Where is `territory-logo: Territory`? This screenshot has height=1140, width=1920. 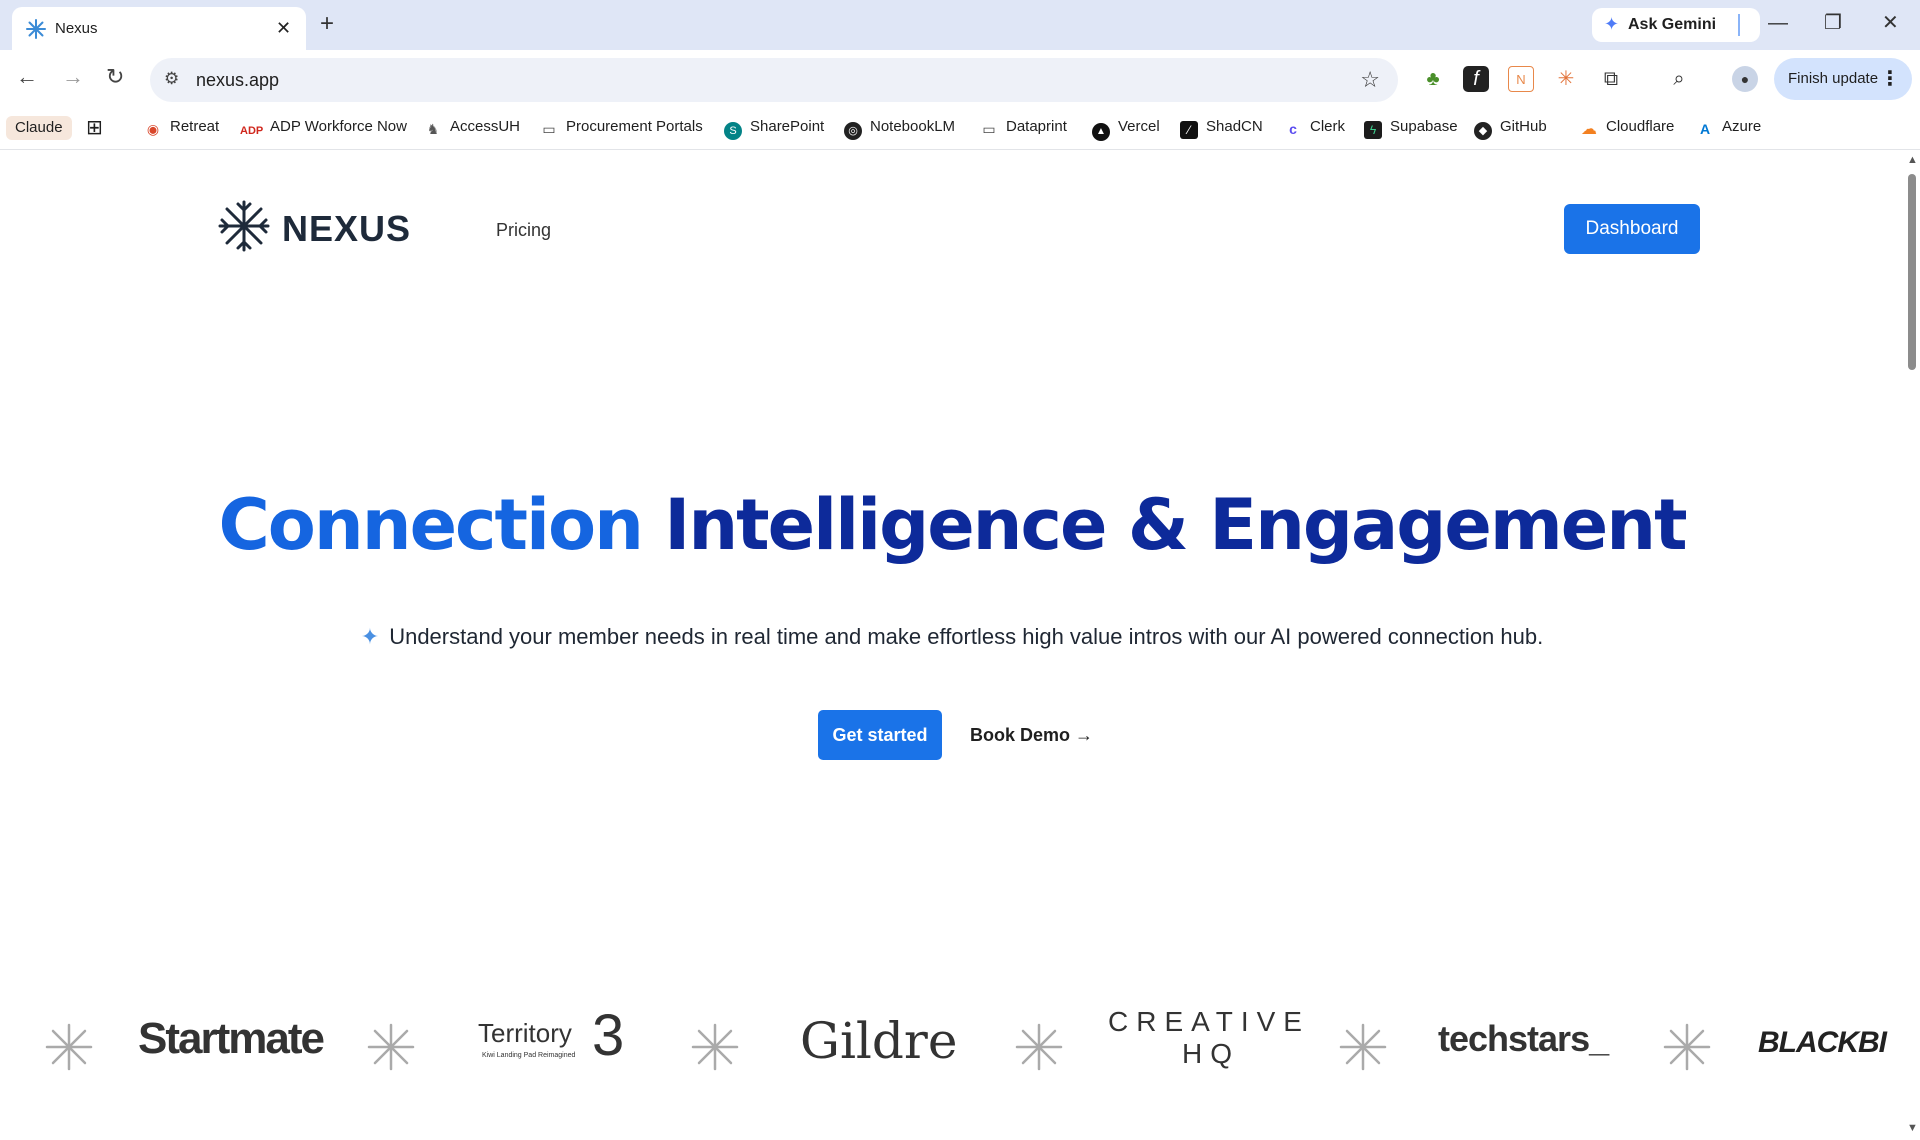
territory-logo: Territory is located at coordinates (525, 1033).